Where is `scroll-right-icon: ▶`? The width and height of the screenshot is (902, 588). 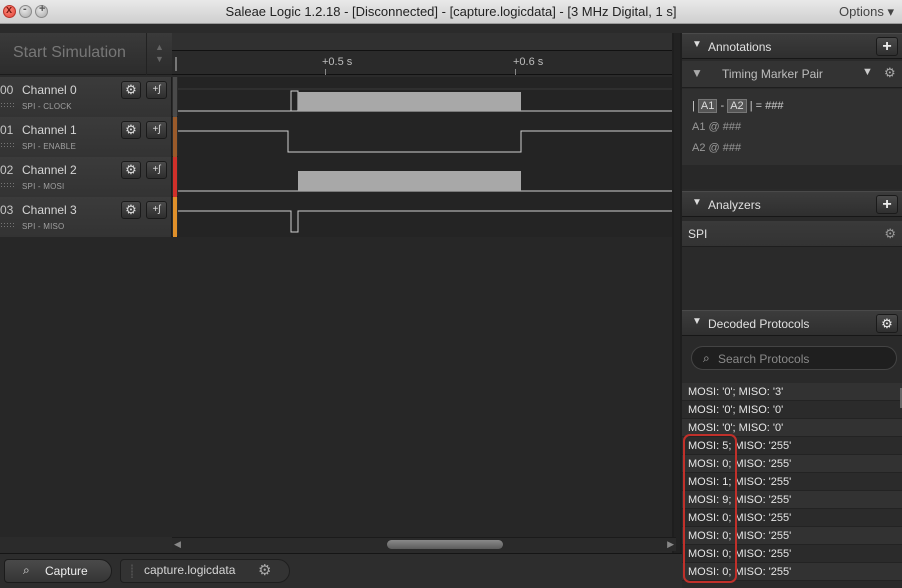
scroll-right-icon: ▶ is located at coordinates (670, 544).